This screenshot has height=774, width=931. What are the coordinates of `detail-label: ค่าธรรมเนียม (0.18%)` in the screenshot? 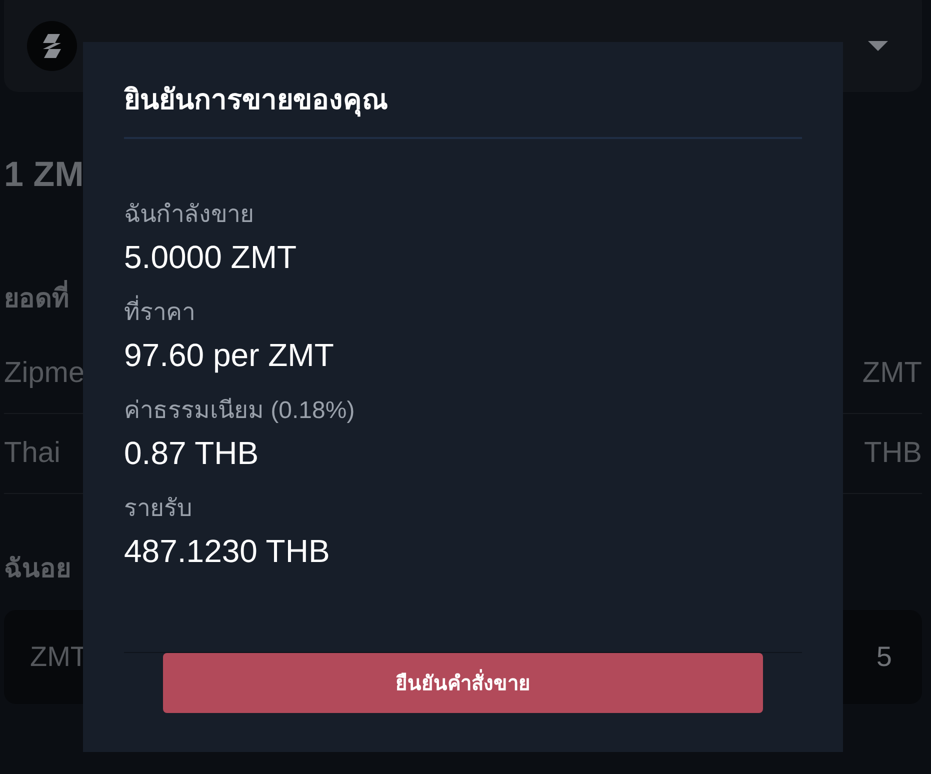 It's located at (239, 411).